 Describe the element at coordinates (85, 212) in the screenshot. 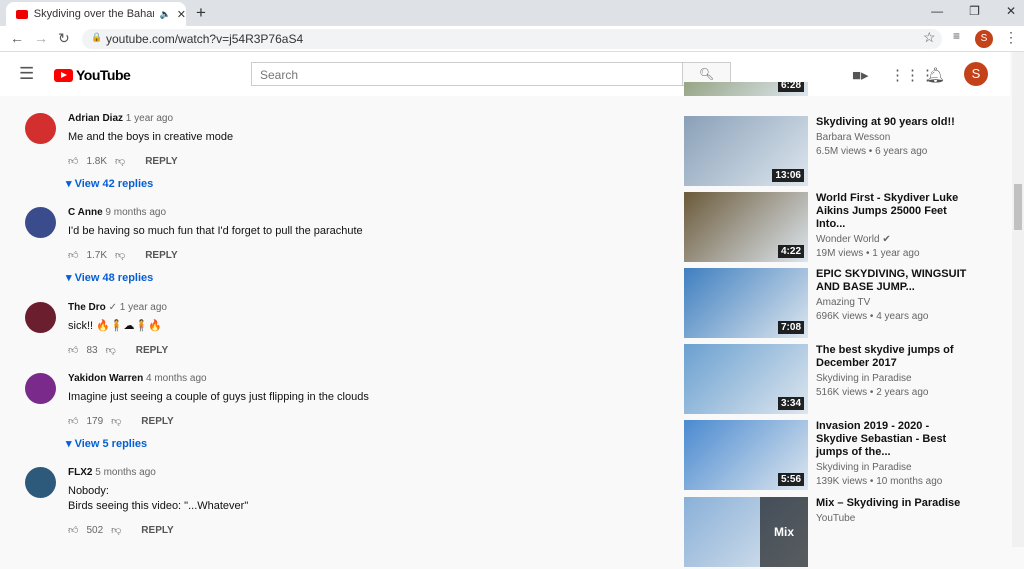

I see `comment-author: C Anne` at that location.